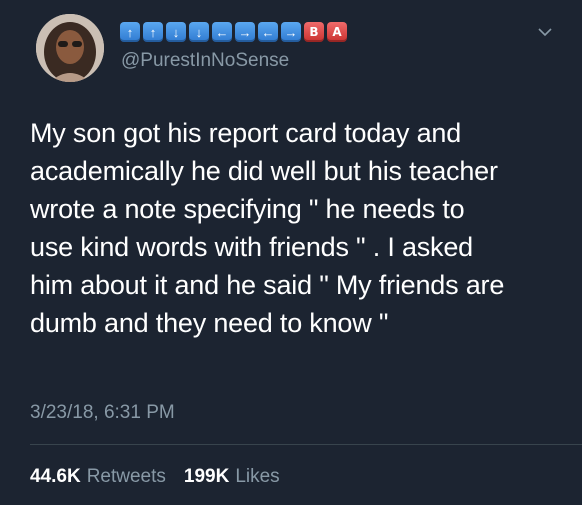  I want to click on stats-spacer, so click(175, 477).